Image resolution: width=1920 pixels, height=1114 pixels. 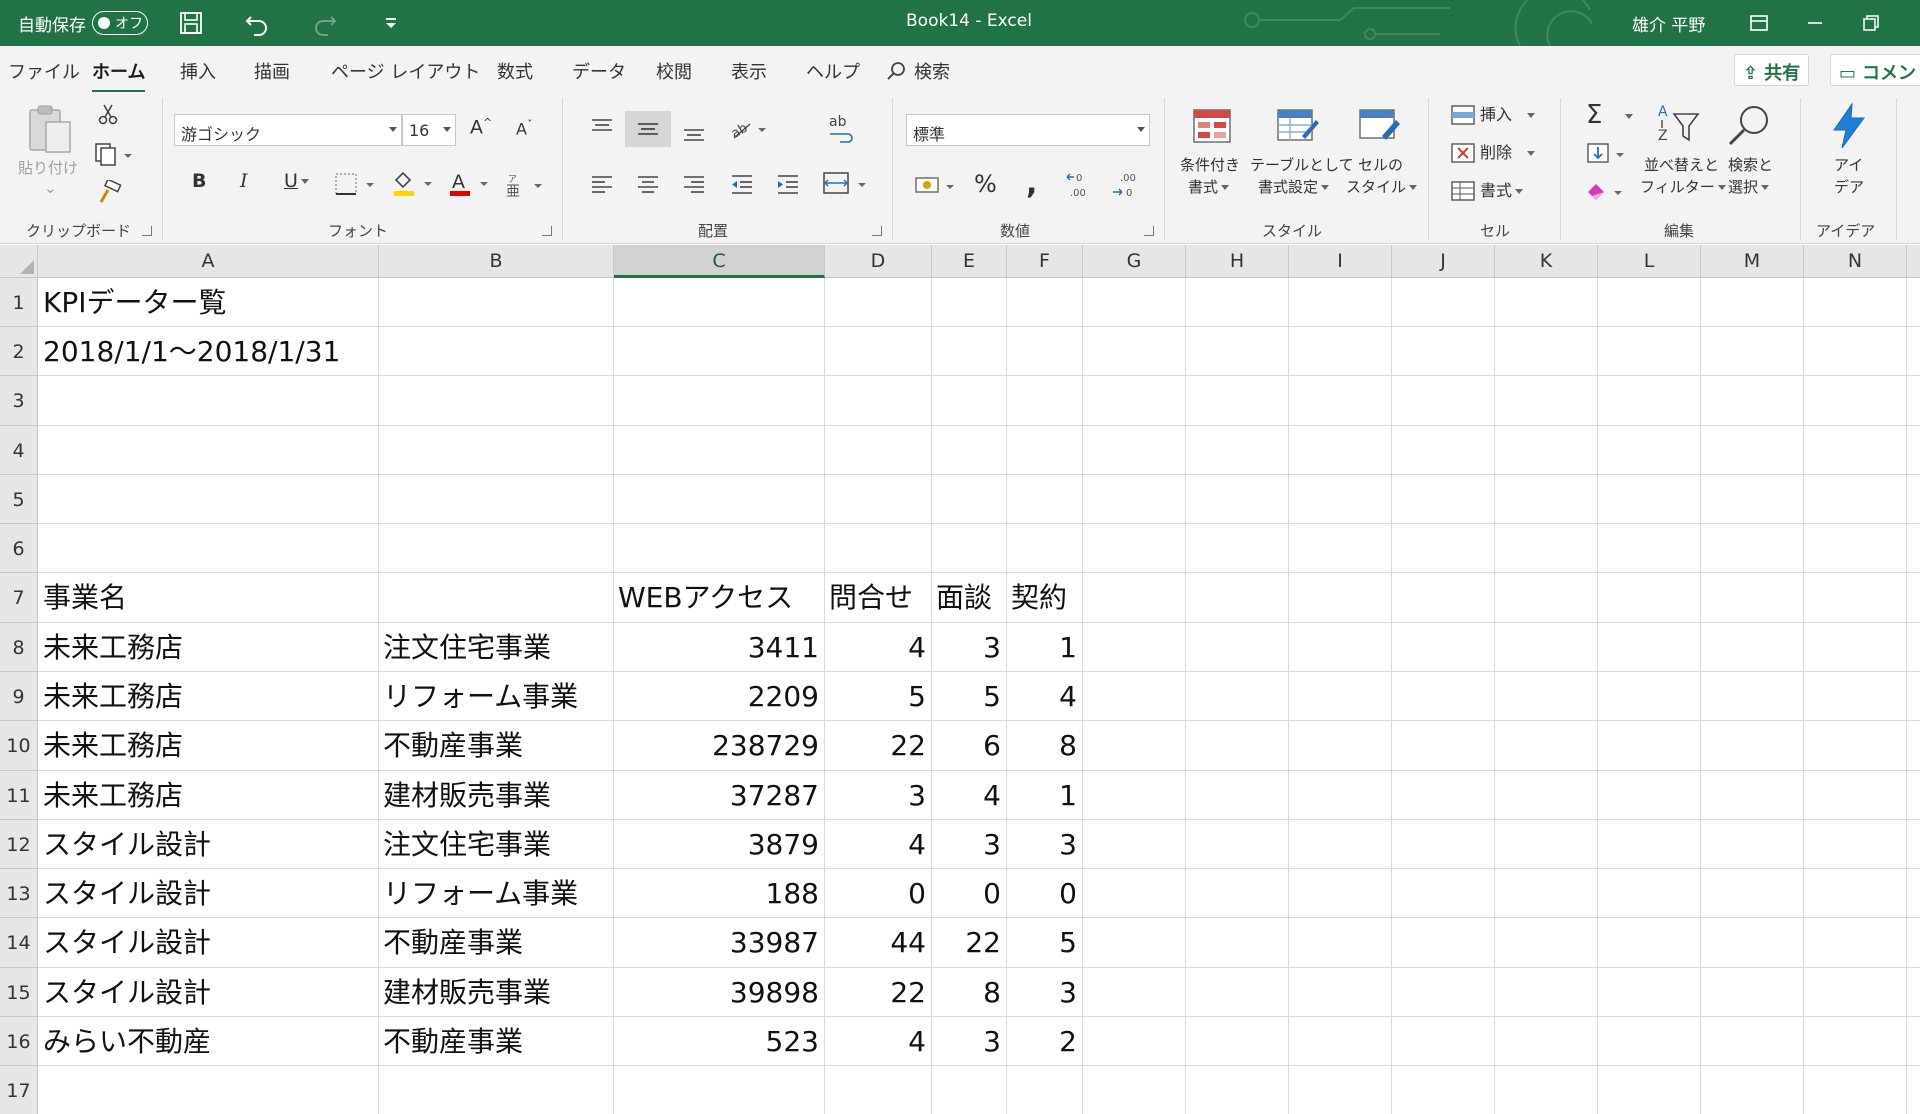 What do you see at coordinates (19, 598) in the screenshot?
I see `row-header-7: 7` at bounding box center [19, 598].